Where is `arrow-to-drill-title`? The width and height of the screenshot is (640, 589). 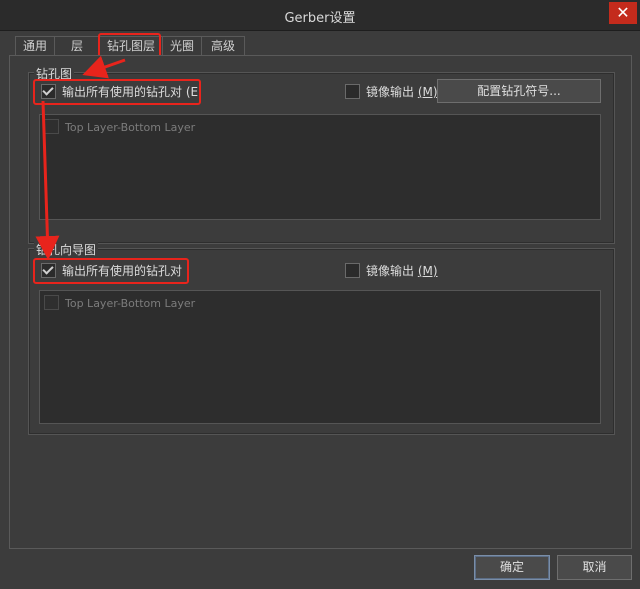 arrow-to-drill-title is located at coordinates (104, 67).